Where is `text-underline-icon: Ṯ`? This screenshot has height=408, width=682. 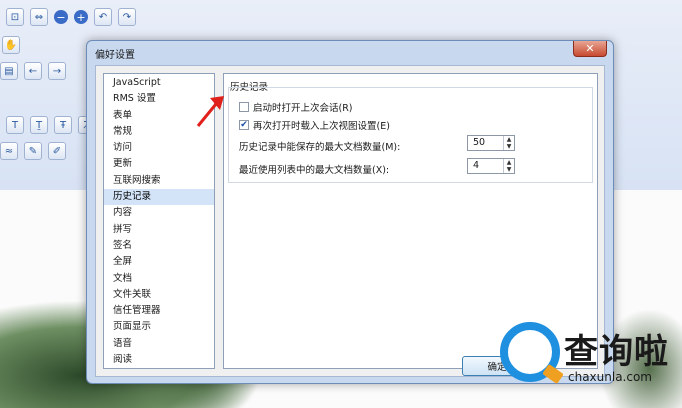
text-underline-icon: Ṯ is located at coordinates (39, 125).